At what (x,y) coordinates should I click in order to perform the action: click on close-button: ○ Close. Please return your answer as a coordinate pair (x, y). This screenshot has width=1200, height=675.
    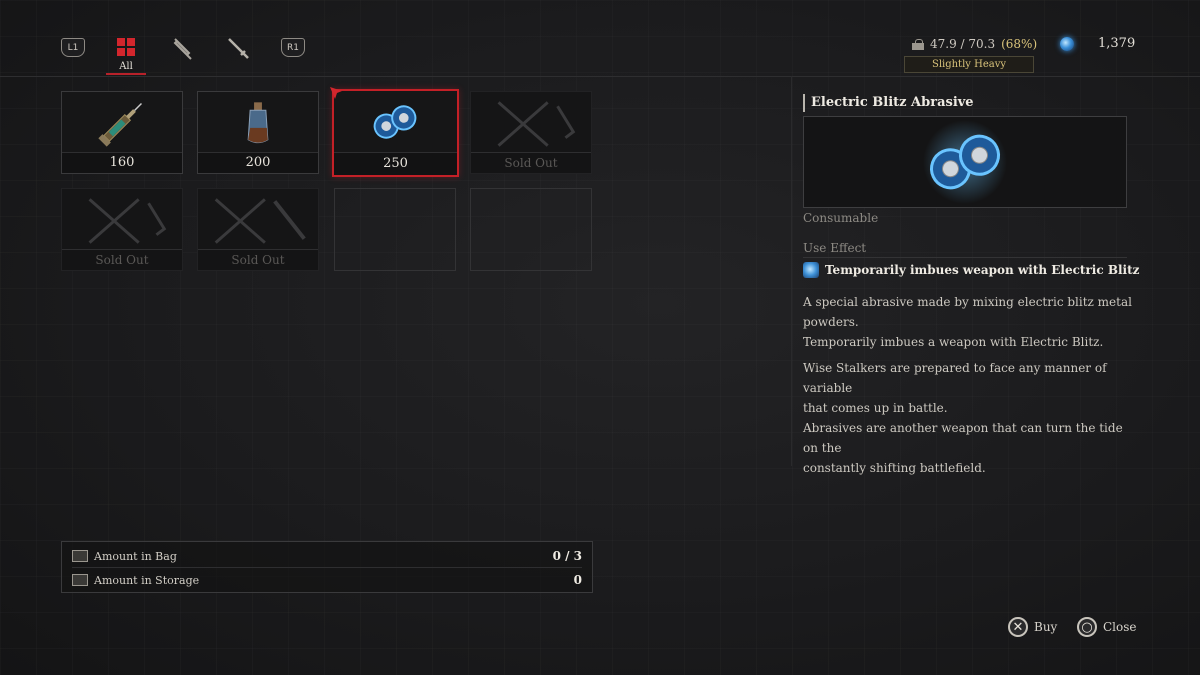
    Looking at the image, I should click on (1107, 627).